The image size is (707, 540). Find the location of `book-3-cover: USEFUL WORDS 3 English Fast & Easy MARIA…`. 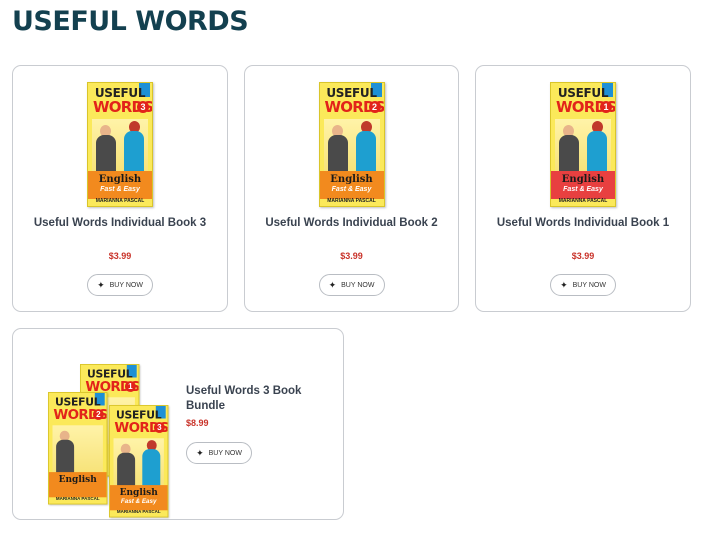

book-3-cover: USEFUL WORDS 3 English Fast & Easy MARIA… is located at coordinates (120, 144).